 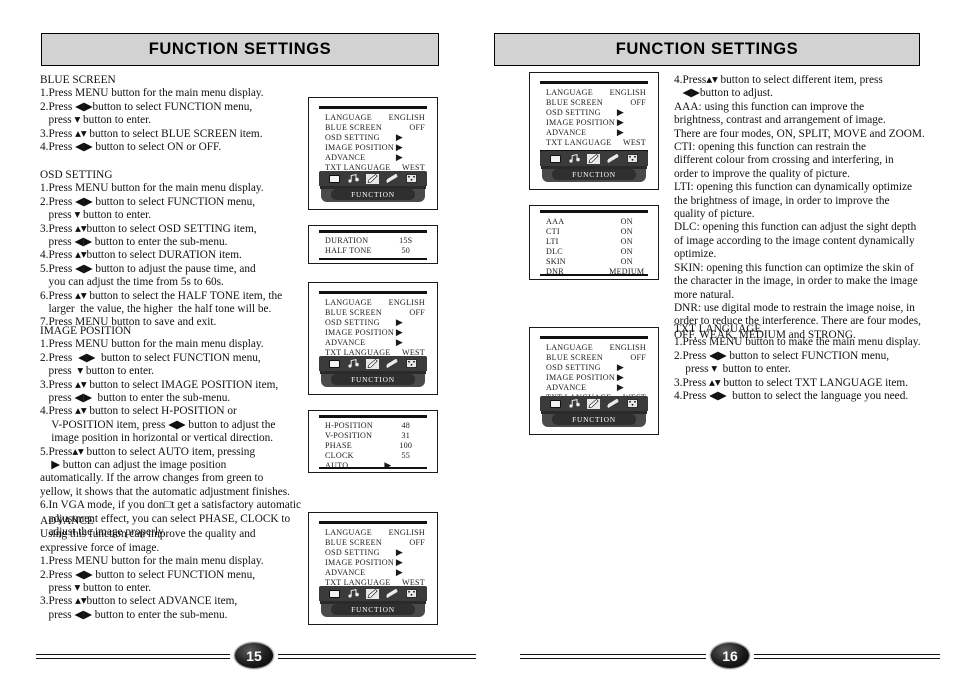 What do you see at coordinates (373, 231) in the screenshot?
I see `osd-top-rule` at bounding box center [373, 231].